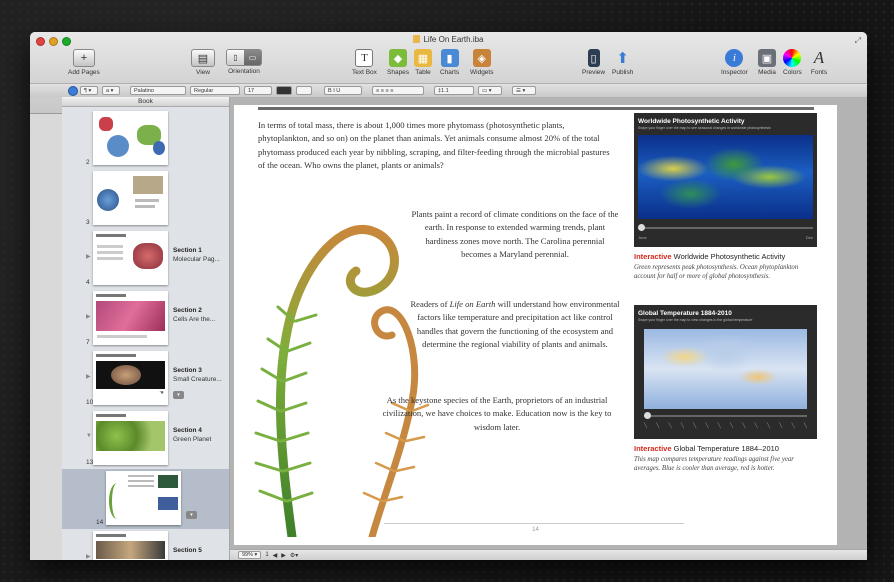 This screenshot has width=894, height=582. I want to click on time-slider-thumb, so click(641, 227).